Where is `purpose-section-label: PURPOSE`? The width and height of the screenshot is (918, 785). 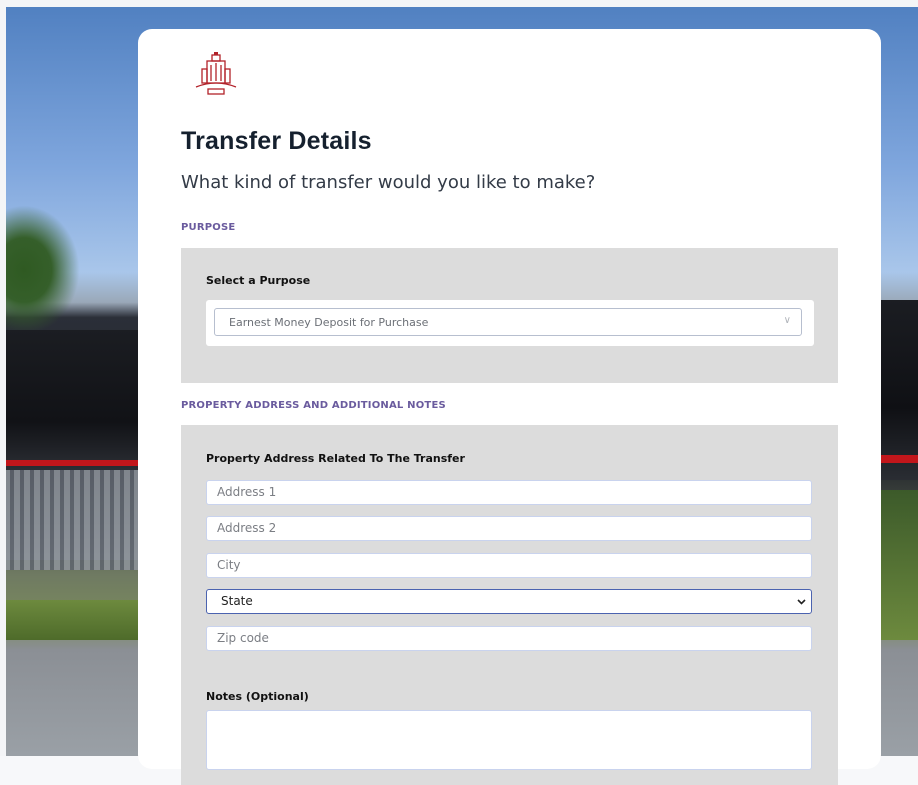 purpose-section-label: PURPOSE is located at coordinates (208, 227).